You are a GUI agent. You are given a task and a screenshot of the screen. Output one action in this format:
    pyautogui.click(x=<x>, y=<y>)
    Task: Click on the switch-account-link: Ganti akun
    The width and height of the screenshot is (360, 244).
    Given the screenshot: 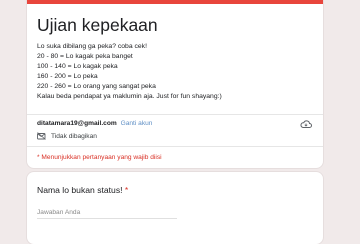 What is the action you would take?
    pyautogui.click(x=137, y=123)
    